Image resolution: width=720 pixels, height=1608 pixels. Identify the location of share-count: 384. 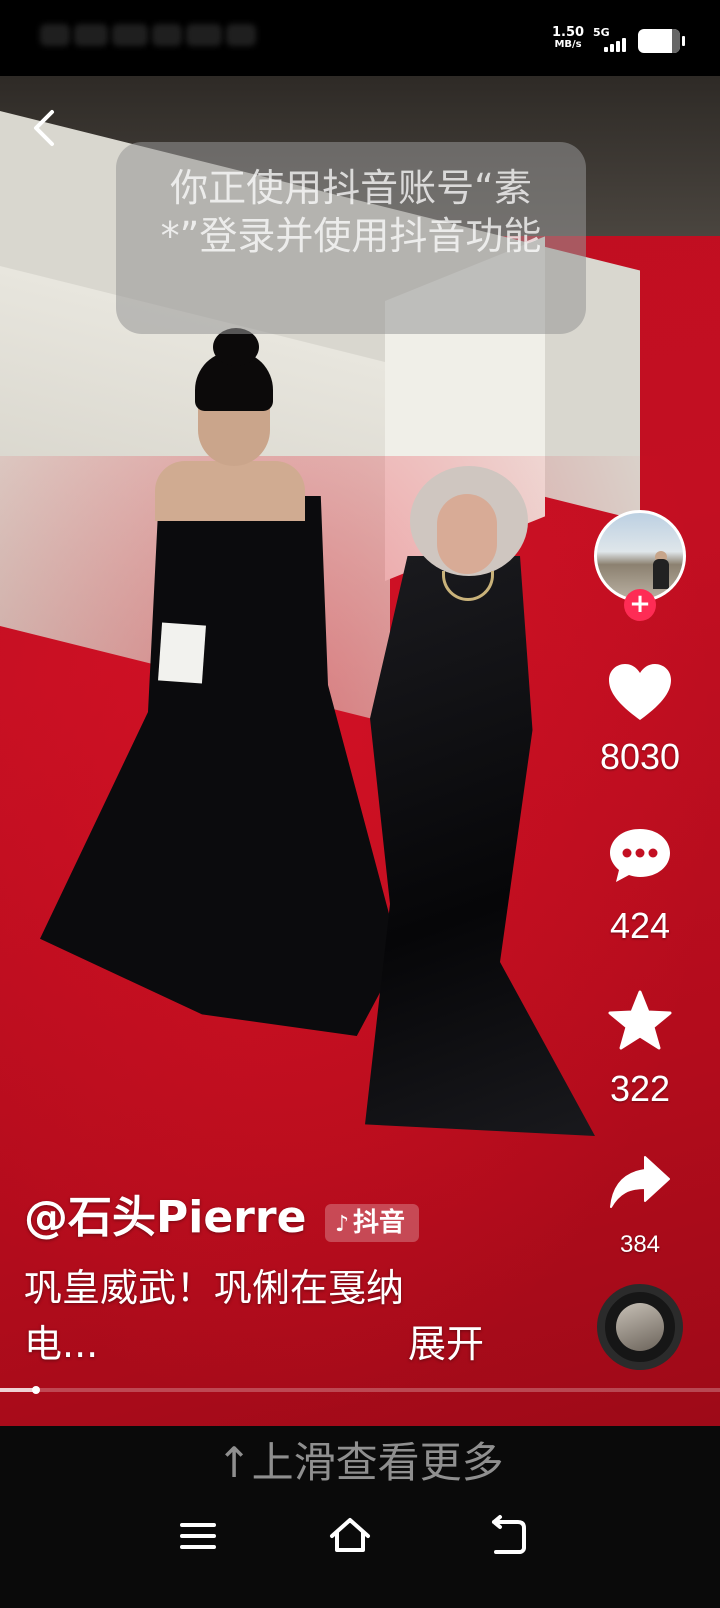
(640, 1244).